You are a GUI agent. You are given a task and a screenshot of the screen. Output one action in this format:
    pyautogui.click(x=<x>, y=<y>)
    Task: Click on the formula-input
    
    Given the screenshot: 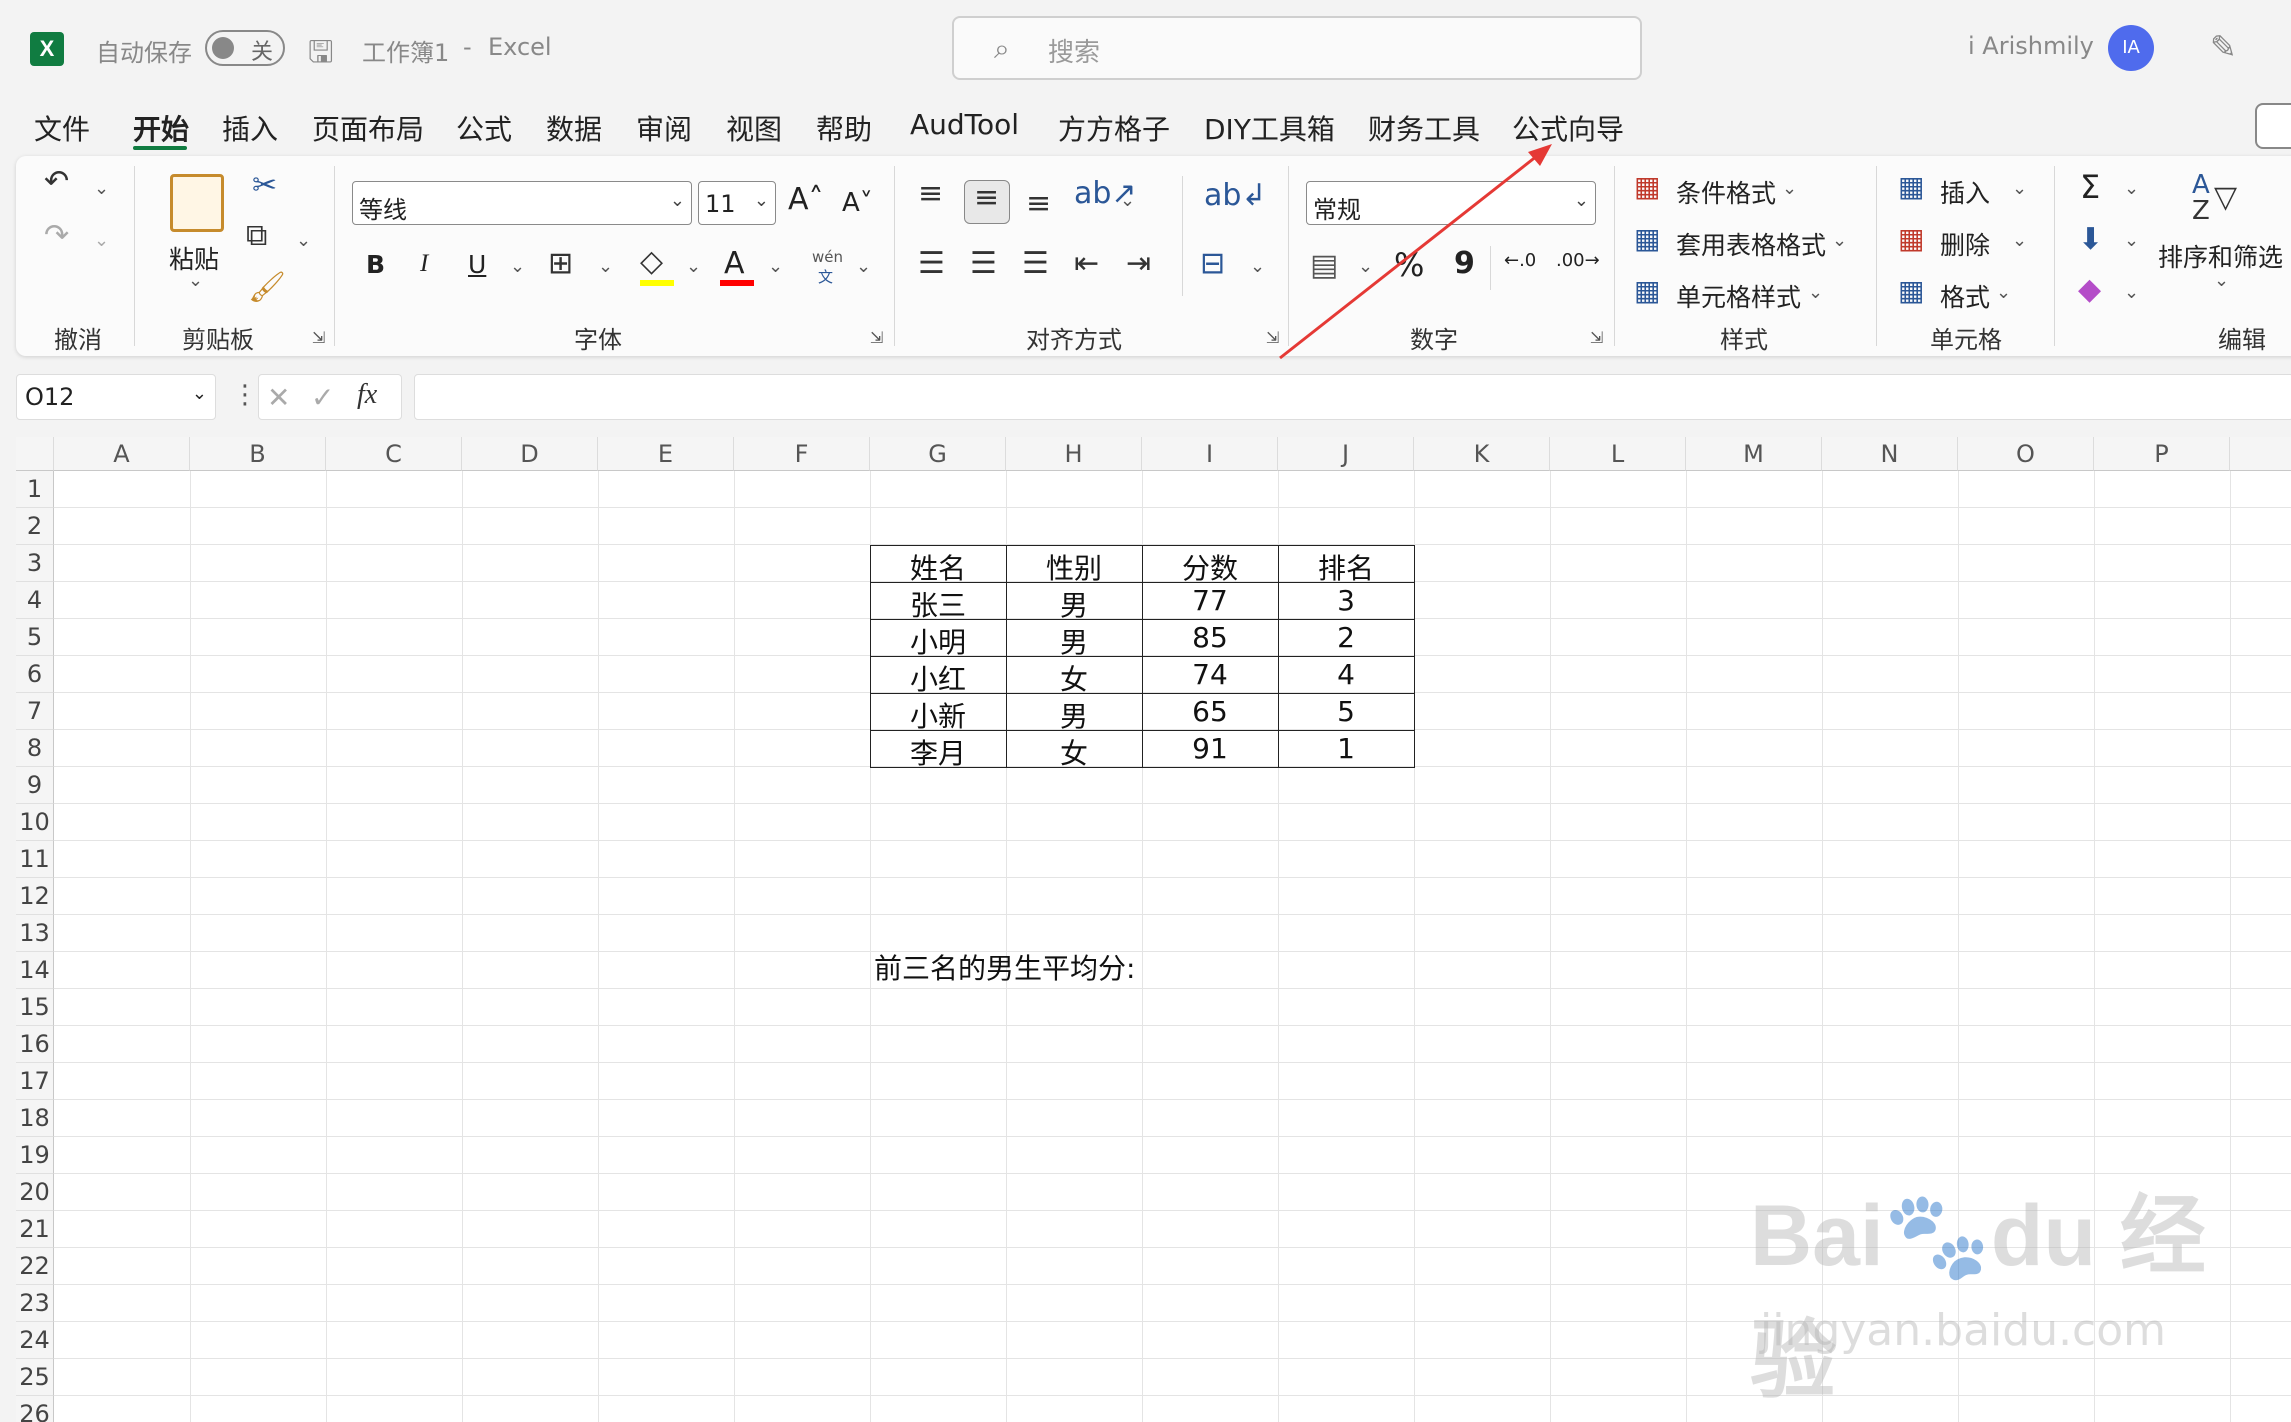 What is the action you would take?
    pyautogui.click(x=1352, y=397)
    